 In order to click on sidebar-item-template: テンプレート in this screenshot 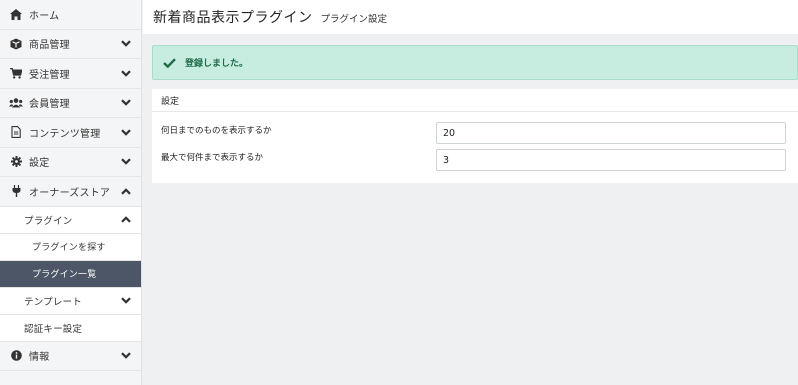, I will do `click(70, 301)`.